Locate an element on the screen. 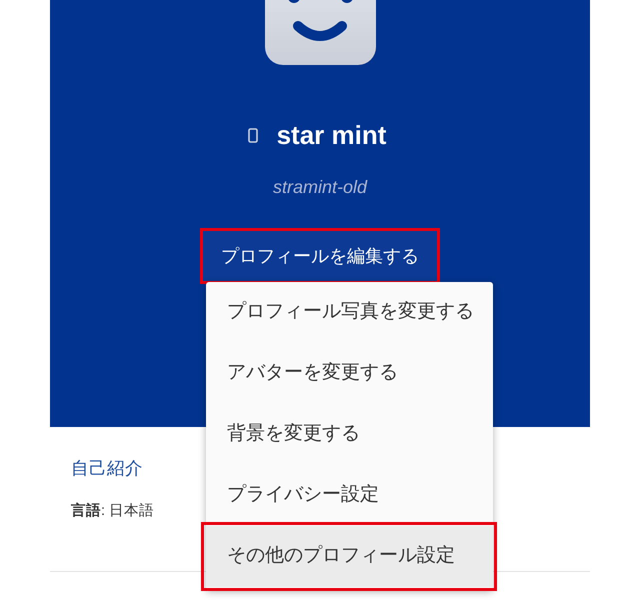  menu-item: その他のプロフィール設定 is located at coordinates (349, 556).